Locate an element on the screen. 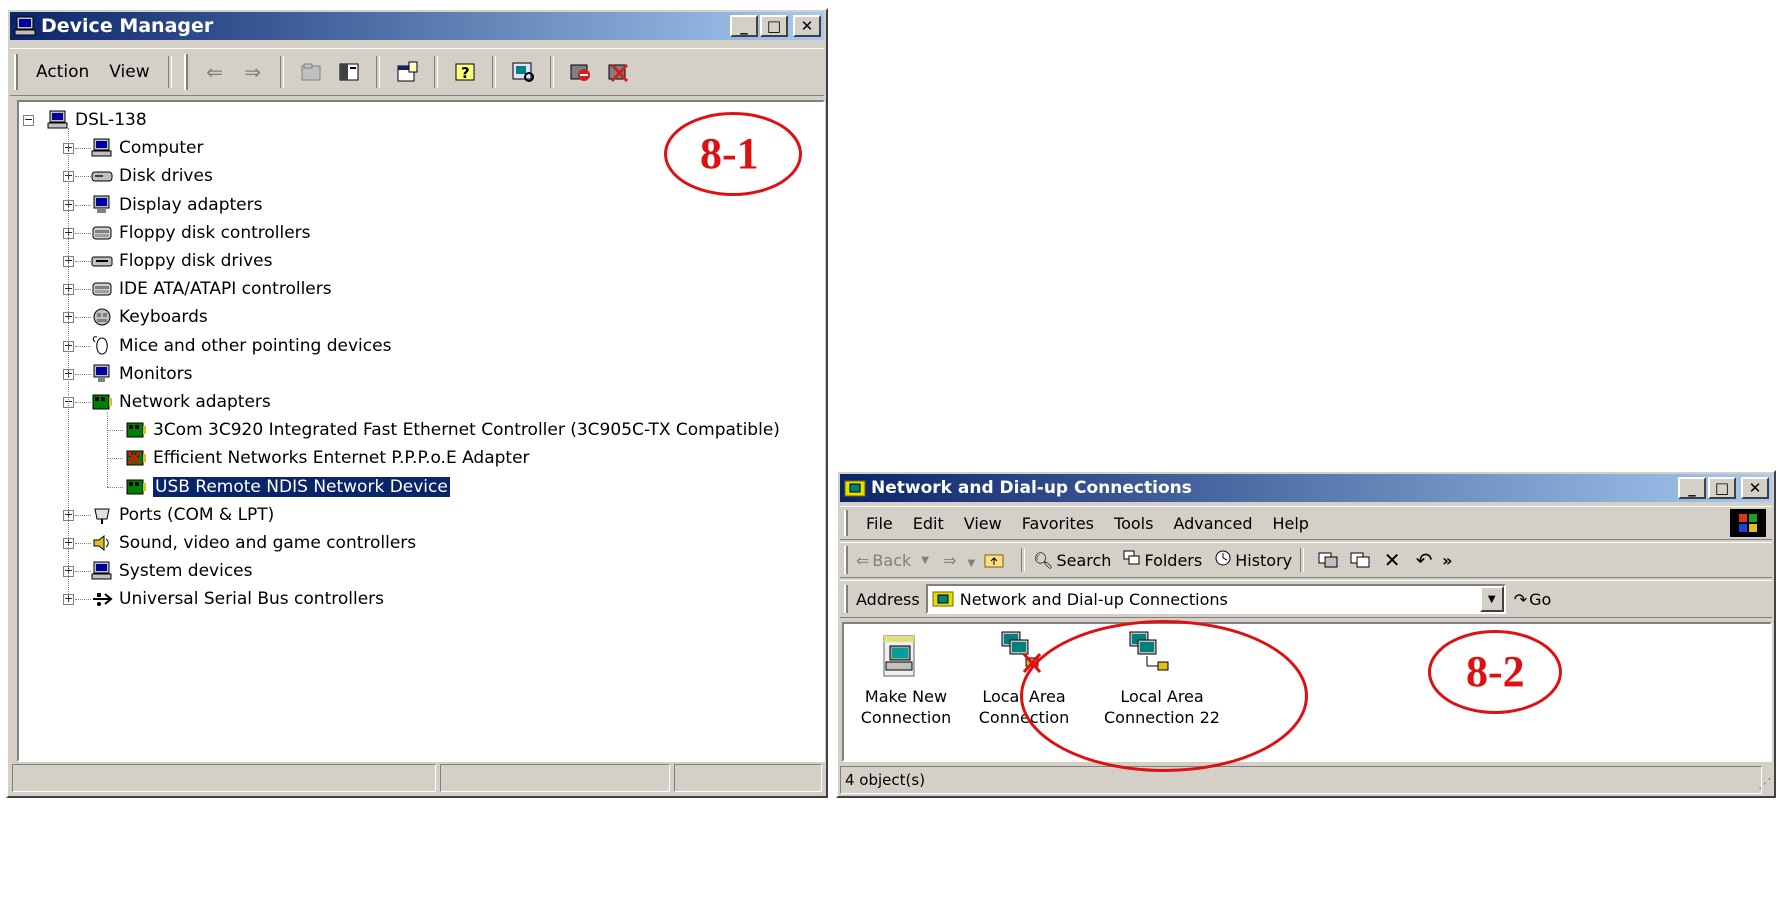 The width and height of the screenshot is (1780, 904). menubar-grip is located at coordinates (846, 523).